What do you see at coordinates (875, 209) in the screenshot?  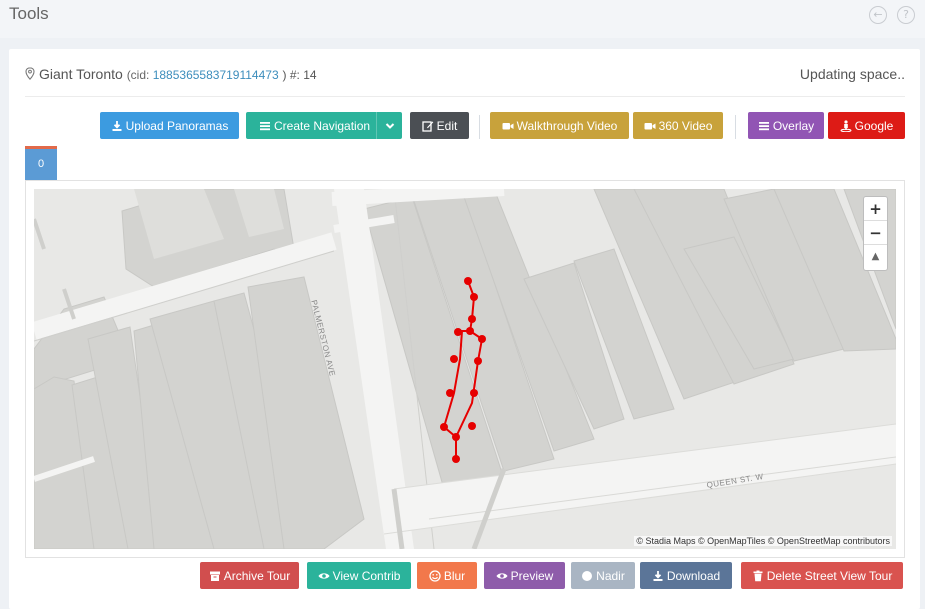 I see `zoom-in-button: +` at bounding box center [875, 209].